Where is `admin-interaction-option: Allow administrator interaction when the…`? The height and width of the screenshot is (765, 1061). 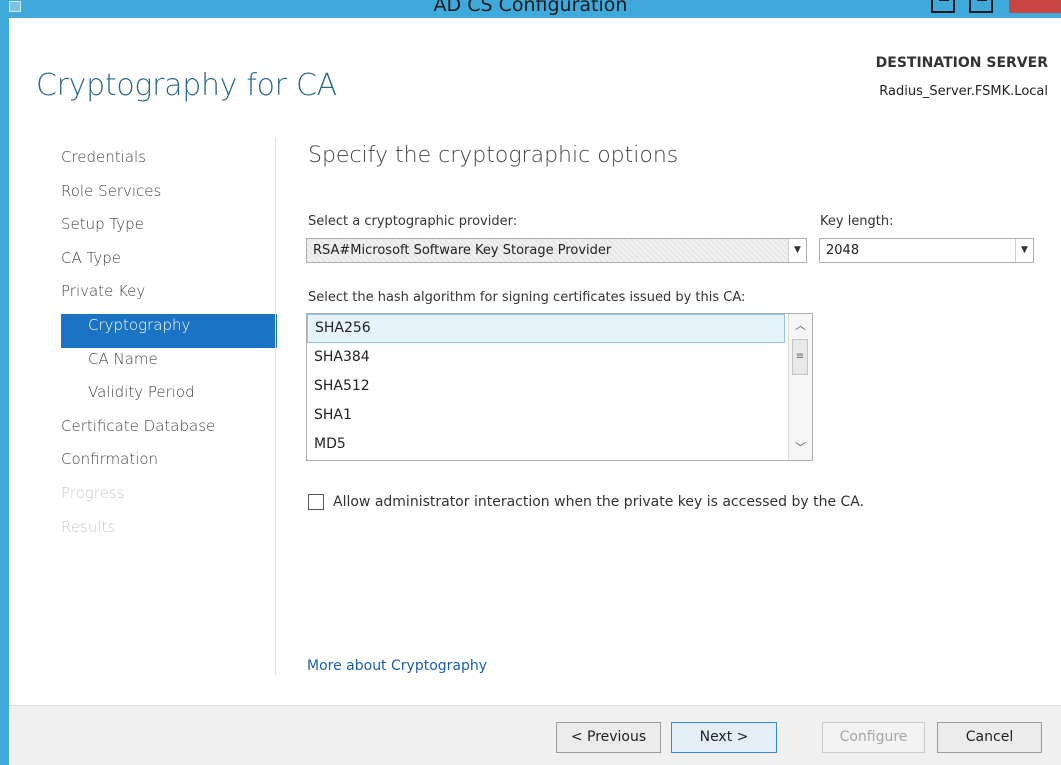 admin-interaction-option: Allow administrator interaction when the… is located at coordinates (586, 502).